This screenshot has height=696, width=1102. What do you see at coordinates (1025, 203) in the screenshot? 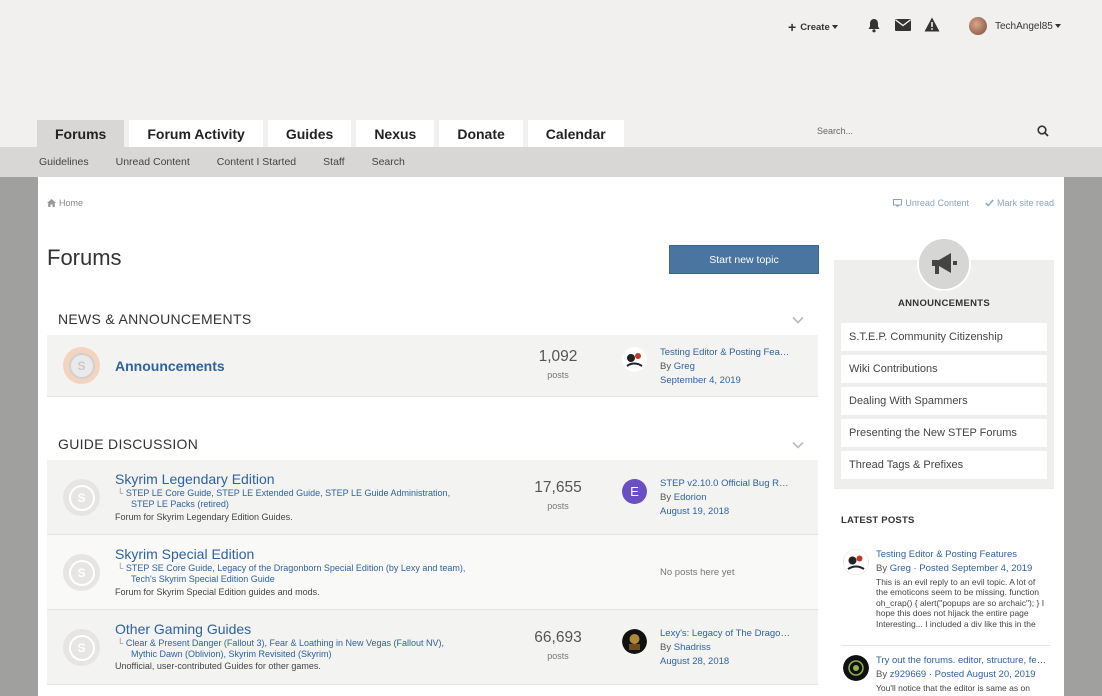
I see `mark-site-read-label: Mark site read` at bounding box center [1025, 203].